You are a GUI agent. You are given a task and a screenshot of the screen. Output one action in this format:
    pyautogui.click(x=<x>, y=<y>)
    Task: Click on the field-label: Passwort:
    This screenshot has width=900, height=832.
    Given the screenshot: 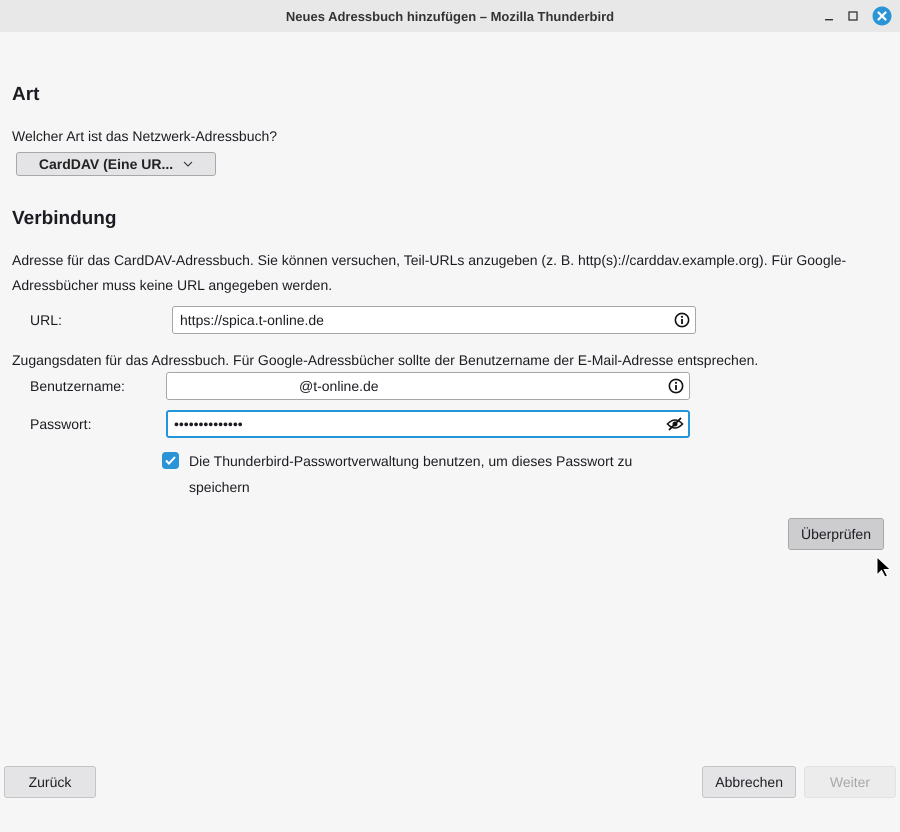 What is the action you would take?
    pyautogui.click(x=60, y=424)
    